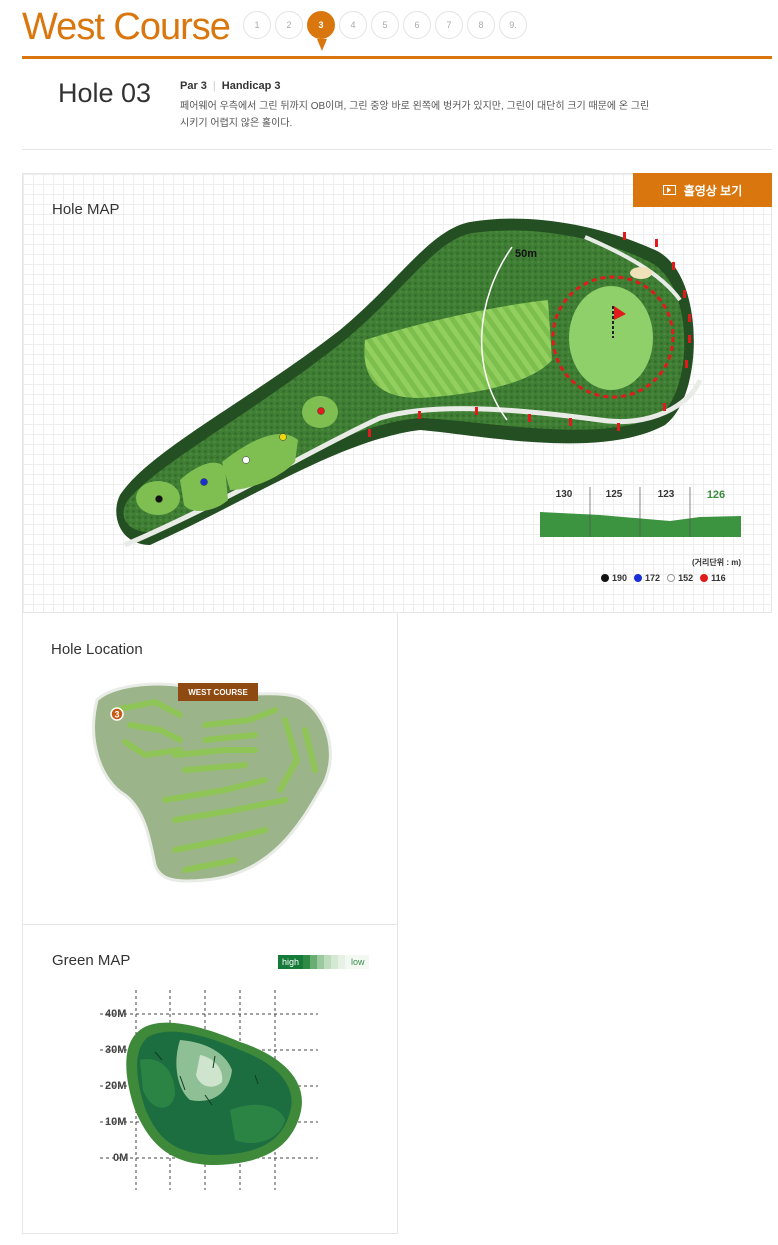  Describe the element at coordinates (321, 411) in the screenshot. I see `tee-marker-red` at that location.